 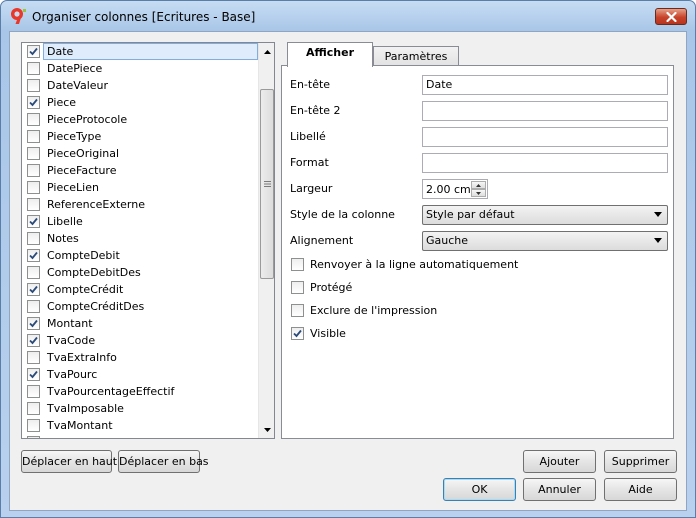 I want to click on list-item: CompteDebitDes, so click(x=140, y=272).